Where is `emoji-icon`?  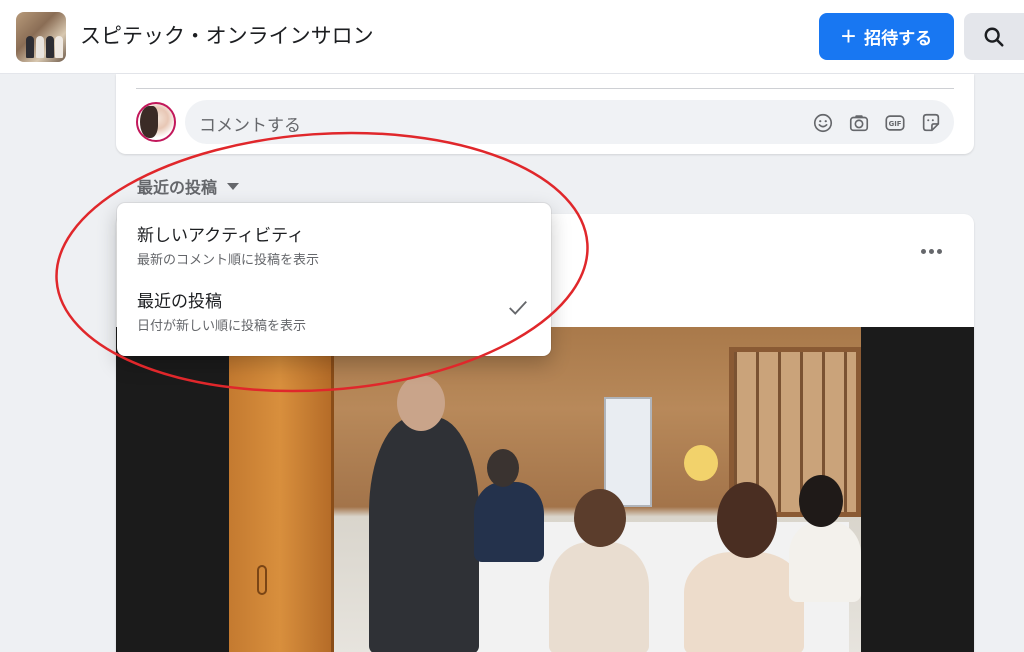 emoji-icon is located at coordinates (823, 123).